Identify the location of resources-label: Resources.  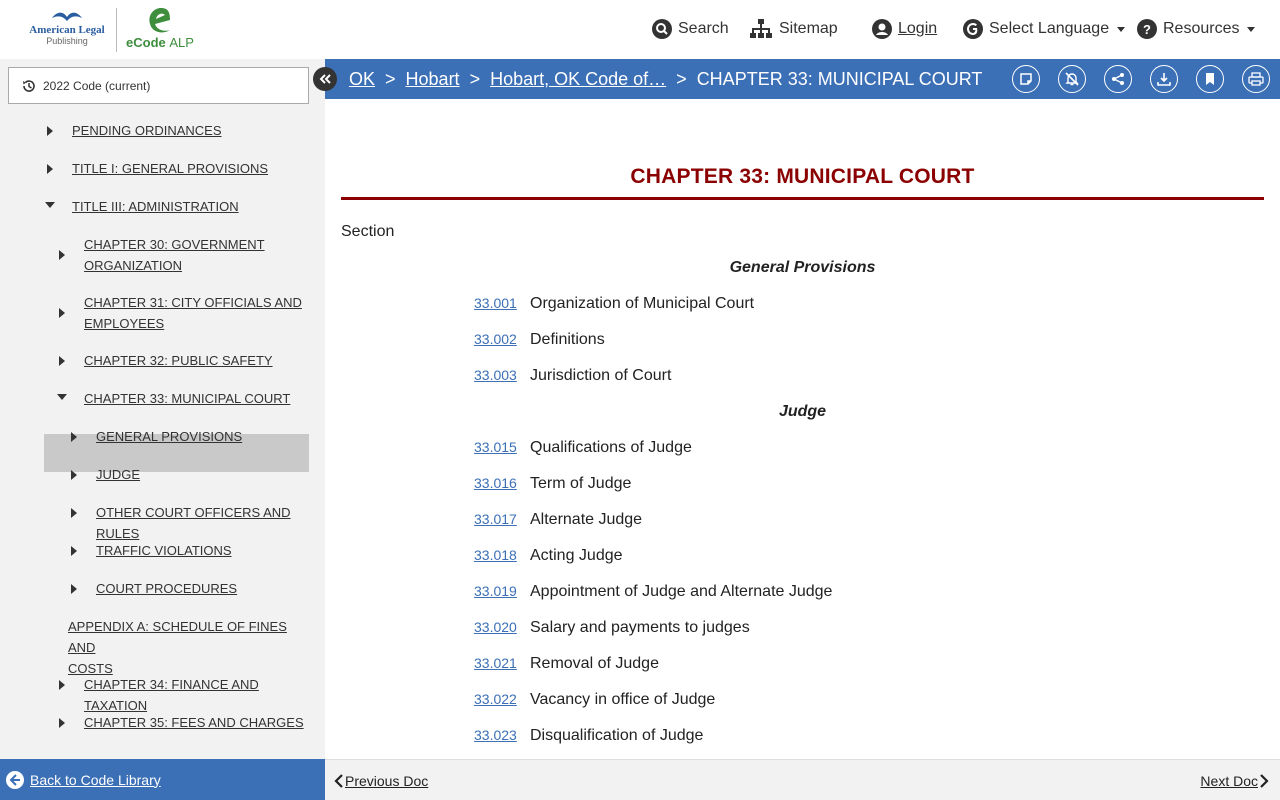
(1201, 28).